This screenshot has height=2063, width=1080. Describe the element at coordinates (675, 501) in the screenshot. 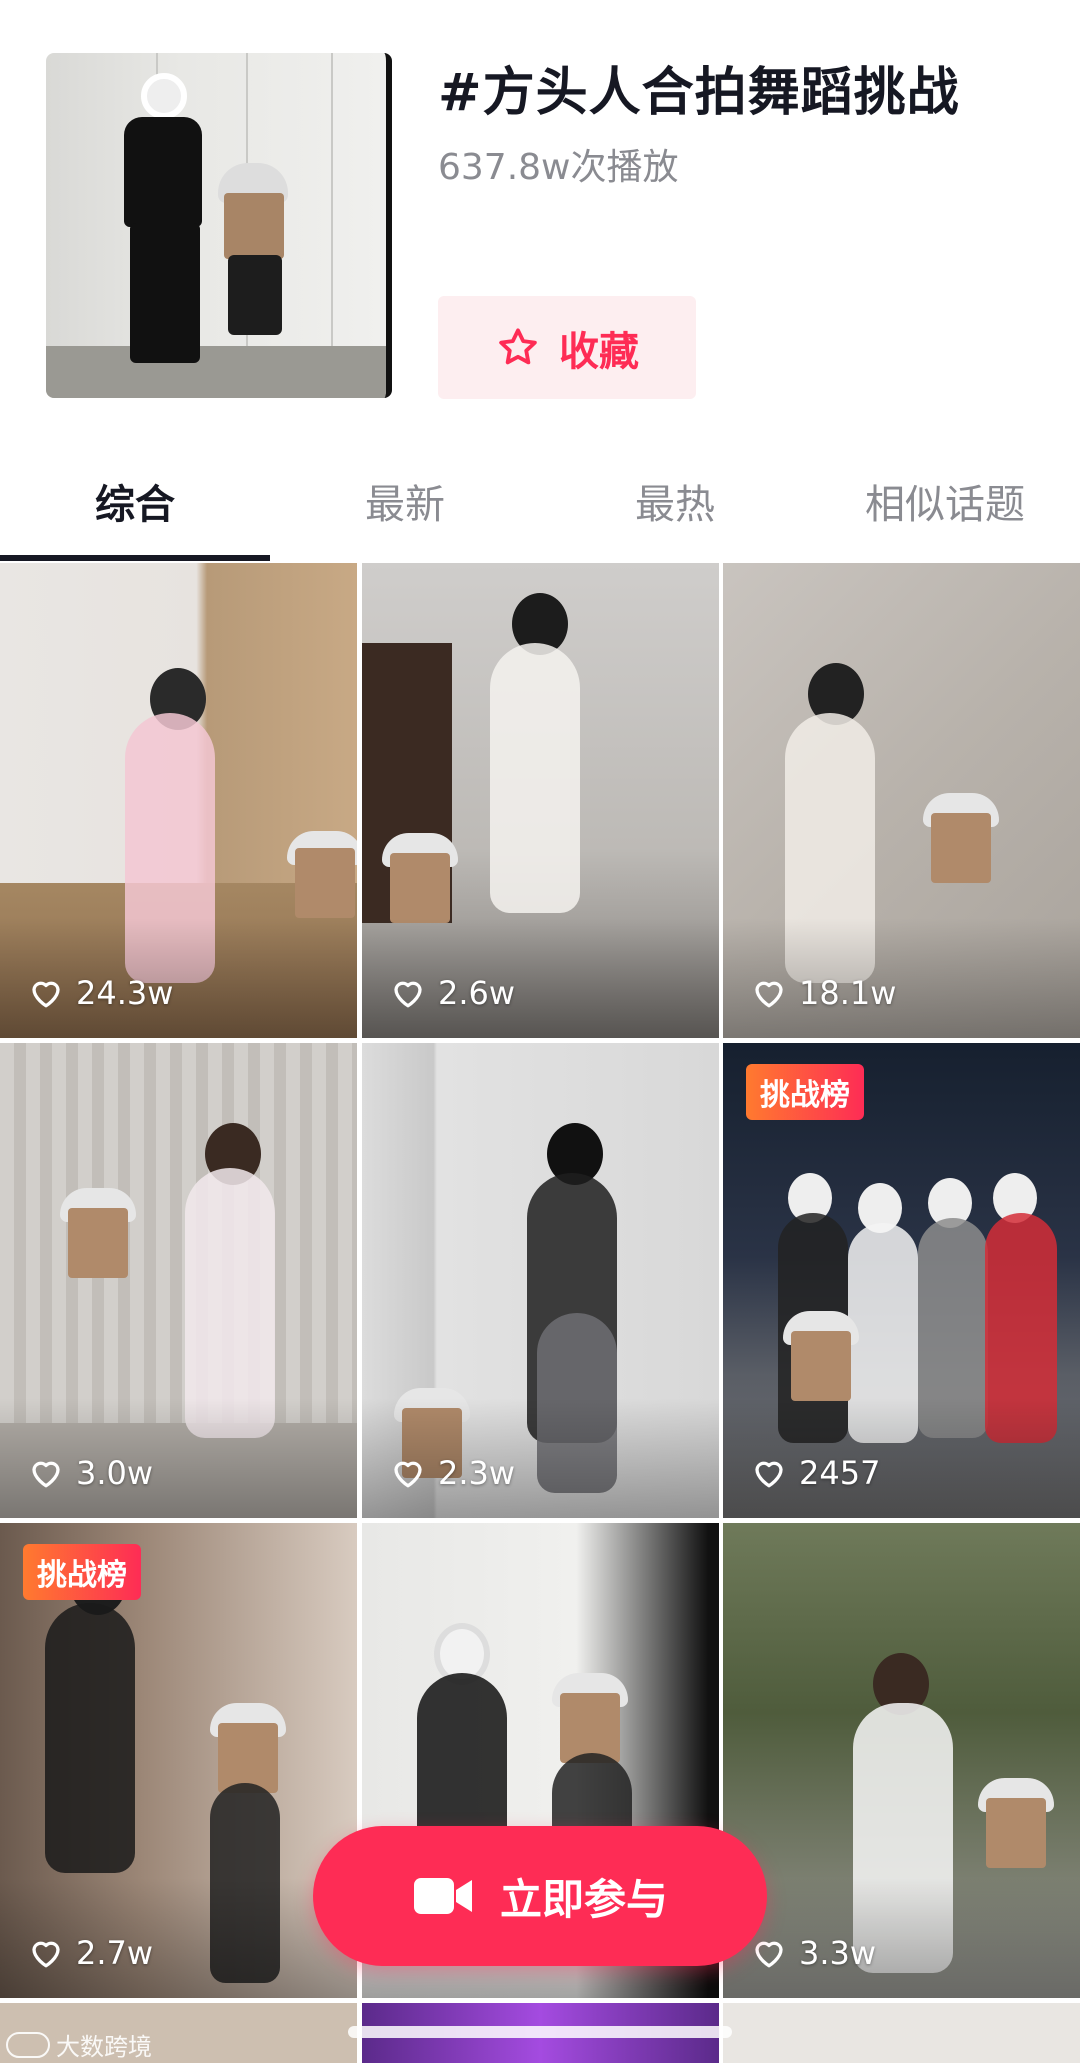

I see `tab-hottest: 最热` at that location.